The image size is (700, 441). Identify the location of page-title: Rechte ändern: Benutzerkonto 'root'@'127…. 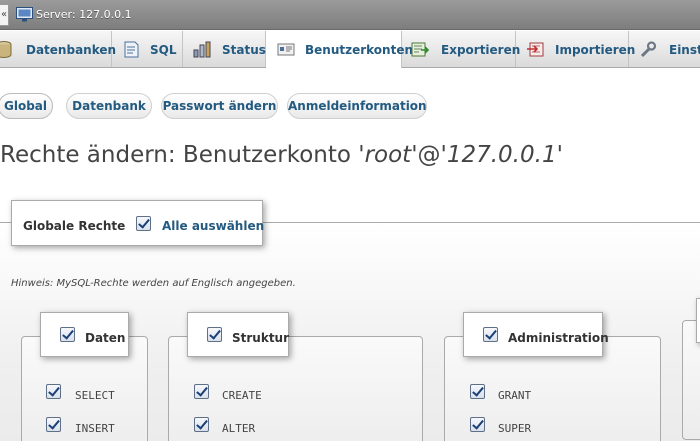
(281, 155).